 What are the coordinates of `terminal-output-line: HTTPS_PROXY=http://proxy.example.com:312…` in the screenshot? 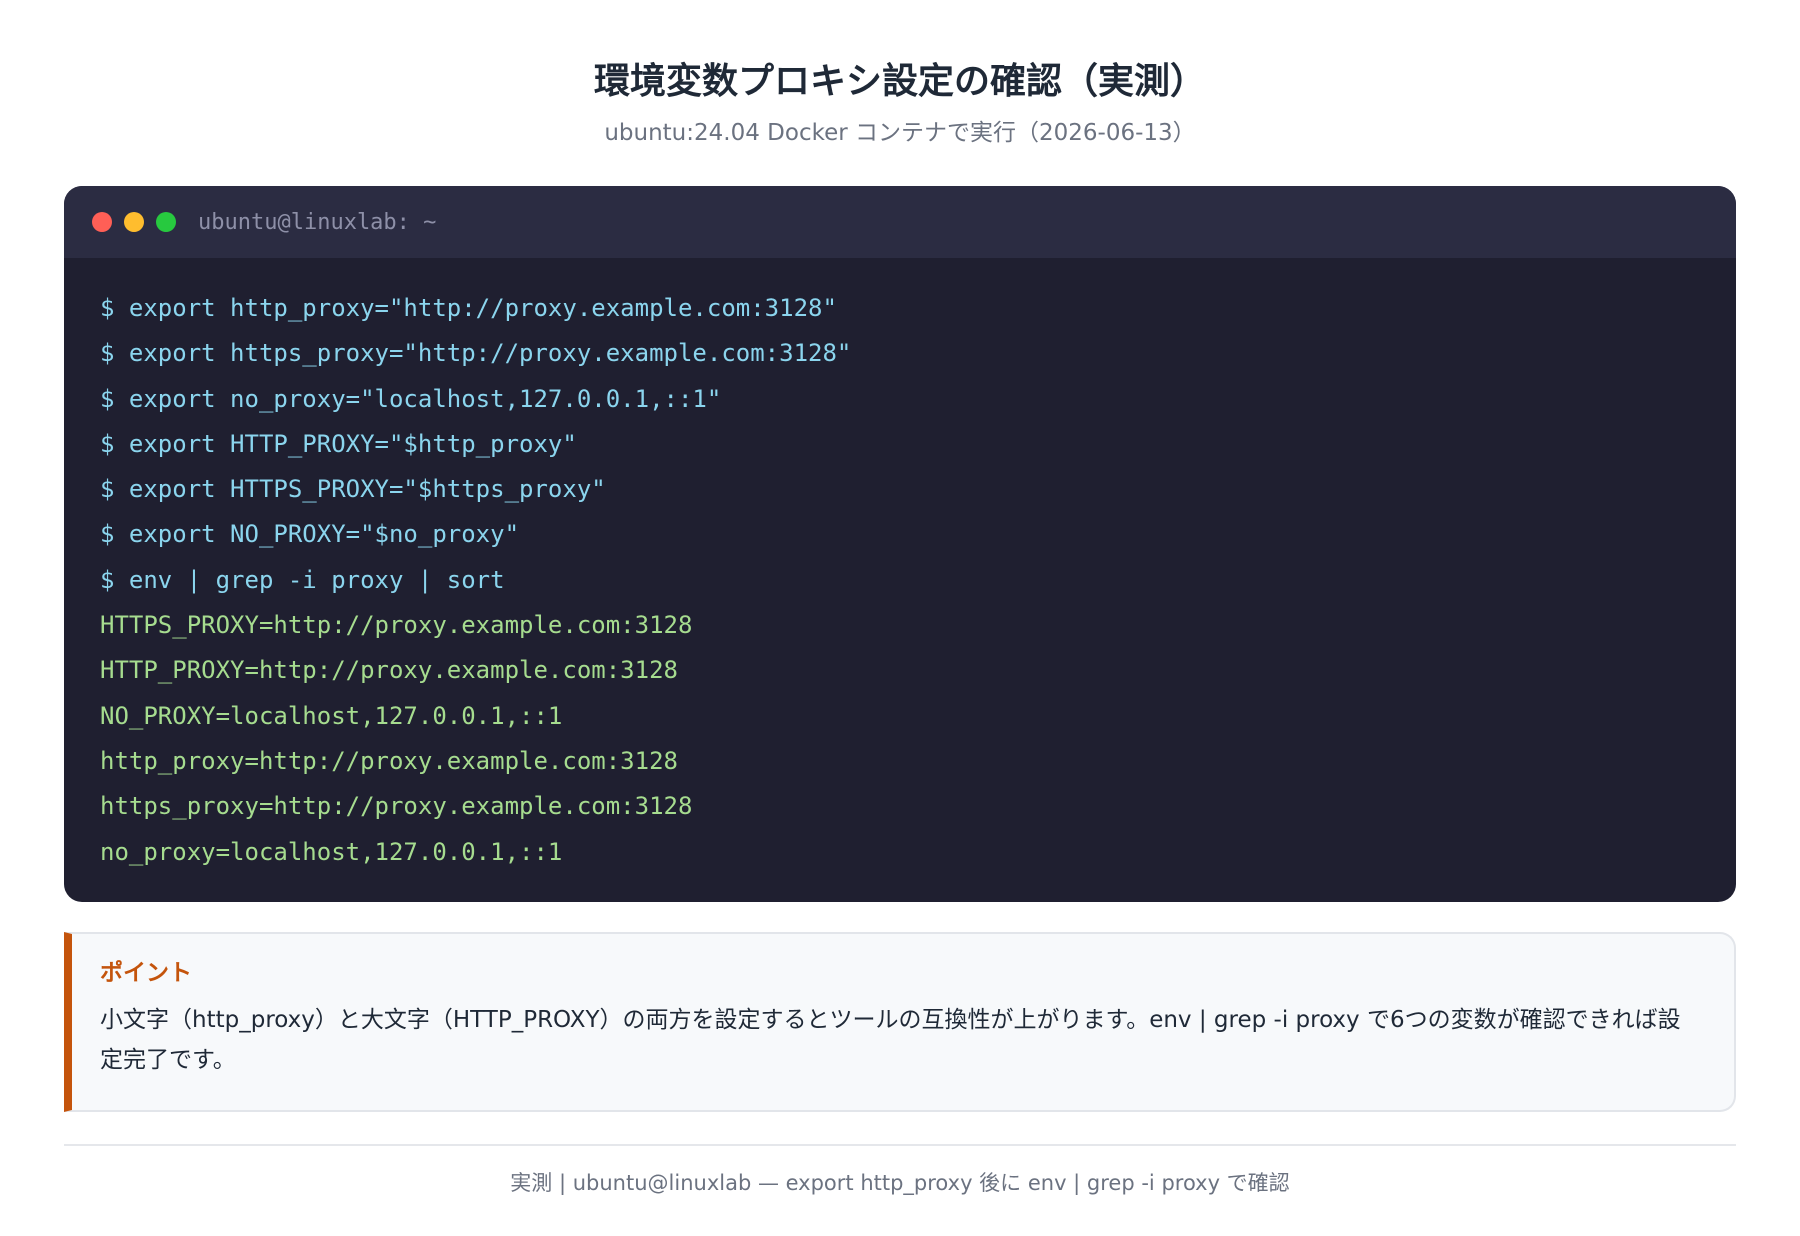 It's located at (396, 625).